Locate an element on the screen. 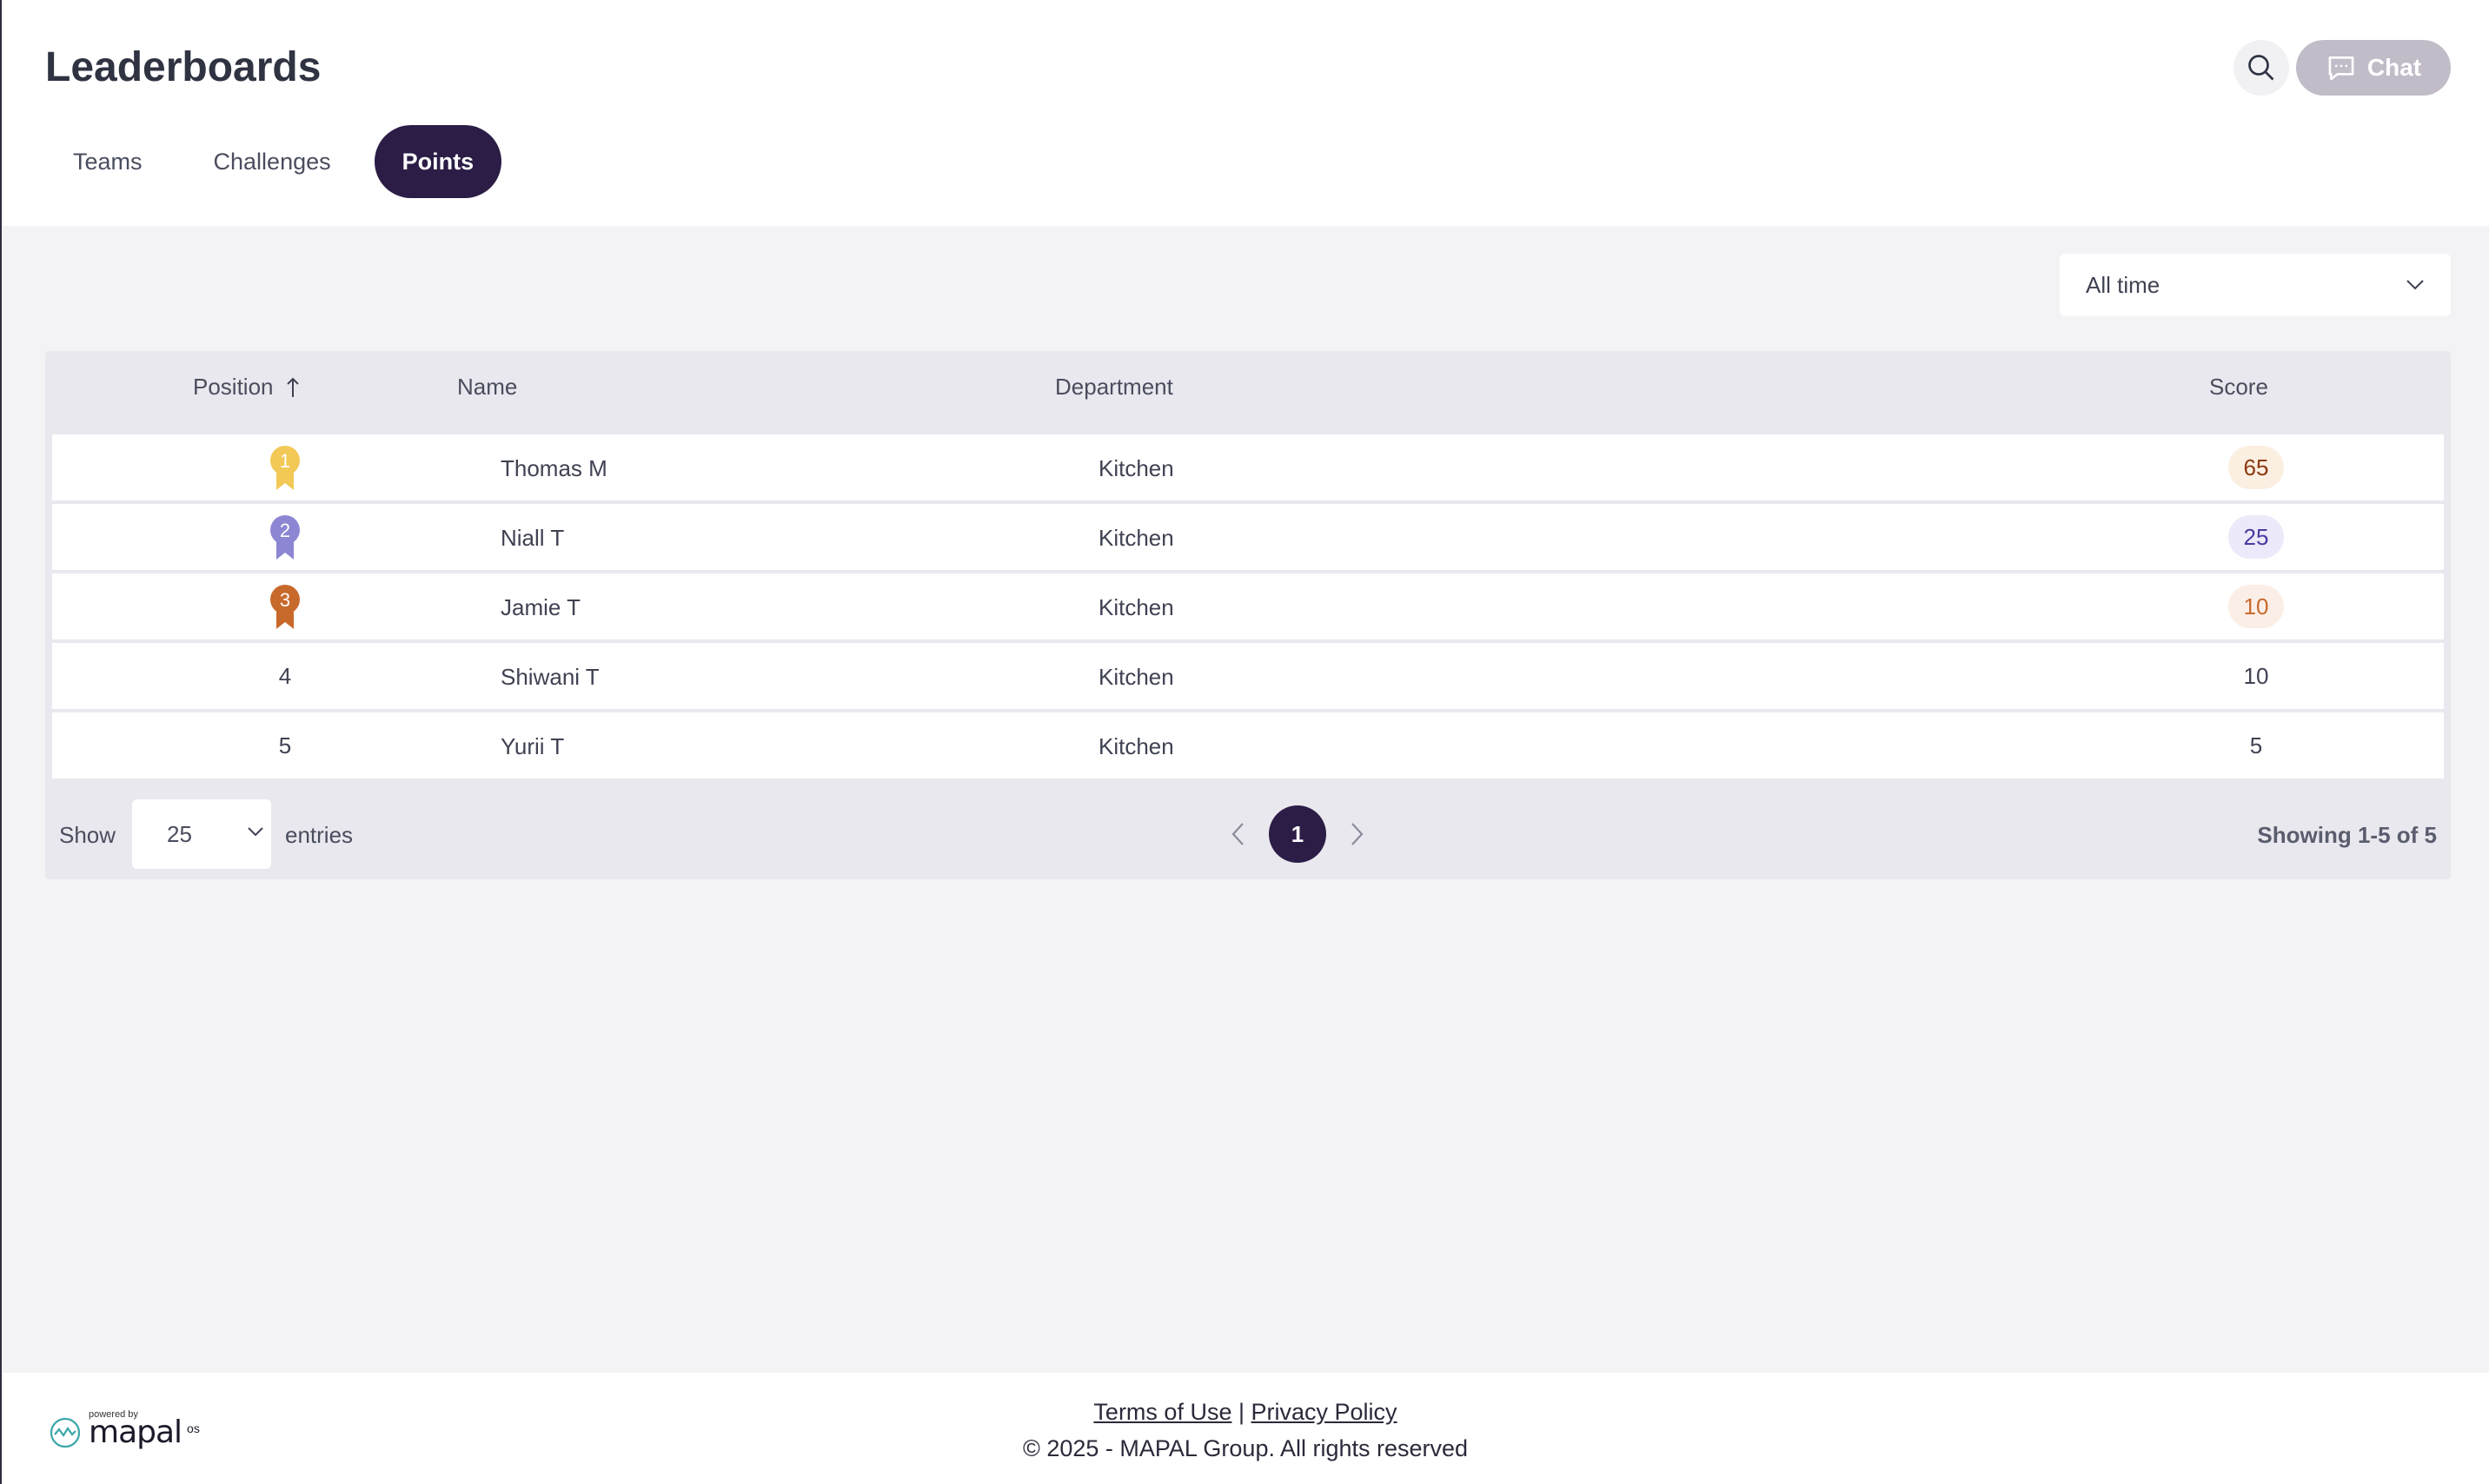 This screenshot has height=1484, width=2489. position-cell: 5 is located at coordinates (285, 745).